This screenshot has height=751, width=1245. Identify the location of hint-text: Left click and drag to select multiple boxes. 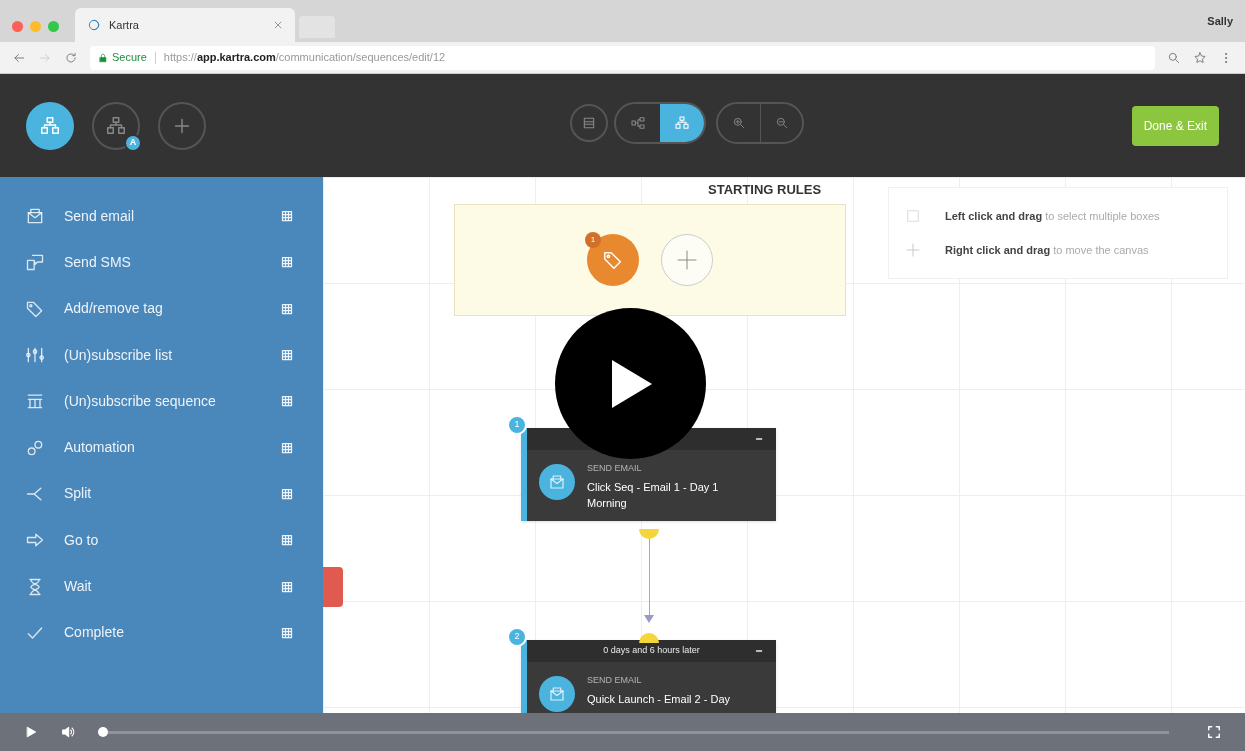
(1052, 216).